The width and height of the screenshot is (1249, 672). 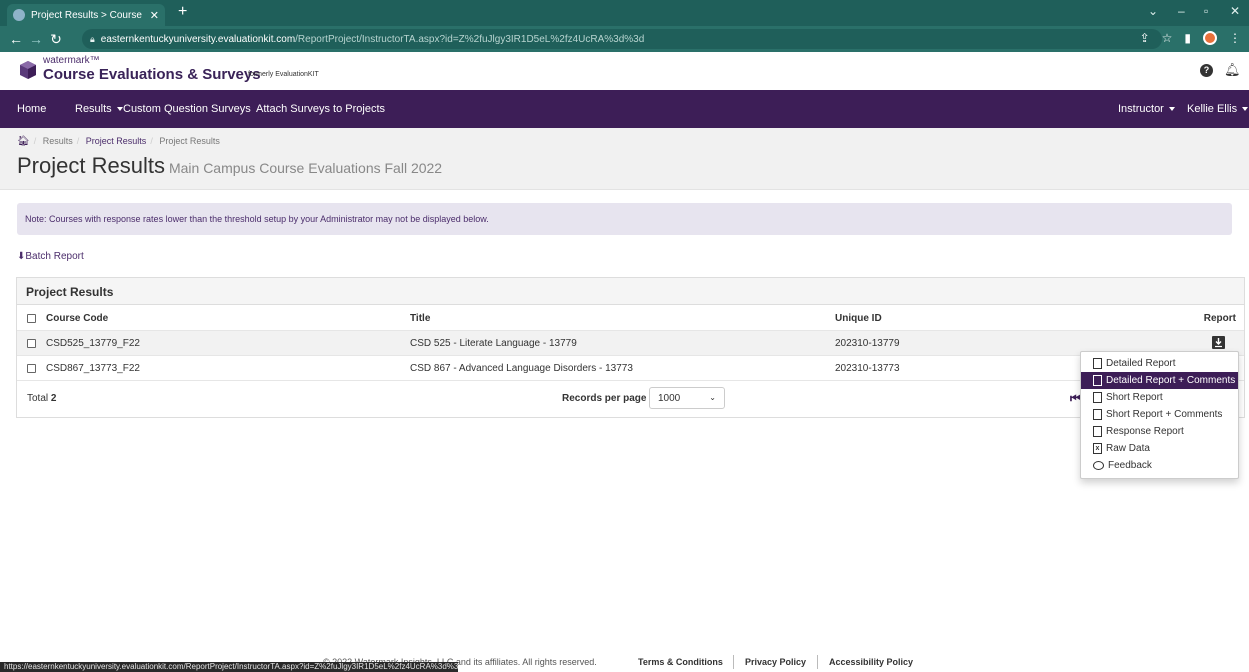 I want to click on breadcrumb-project-results-link: Project Results, so click(x=116, y=141).